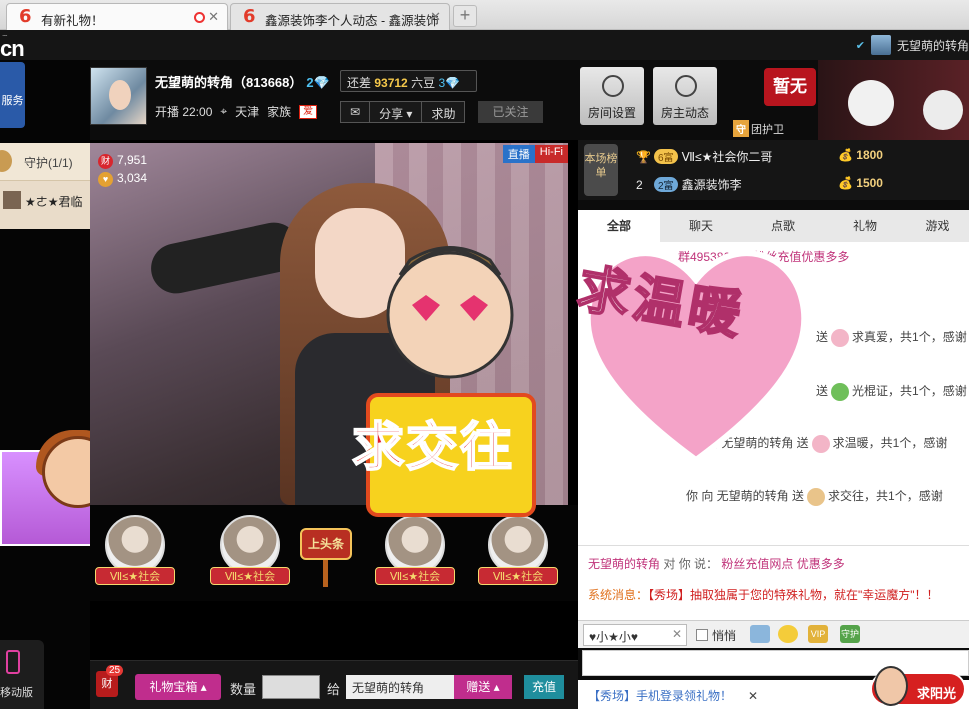 The image size is (969, 709). Describe the element at coordinates (72, 21) in the screenshot. I see `tab-title: 有新礼物！` at that location.